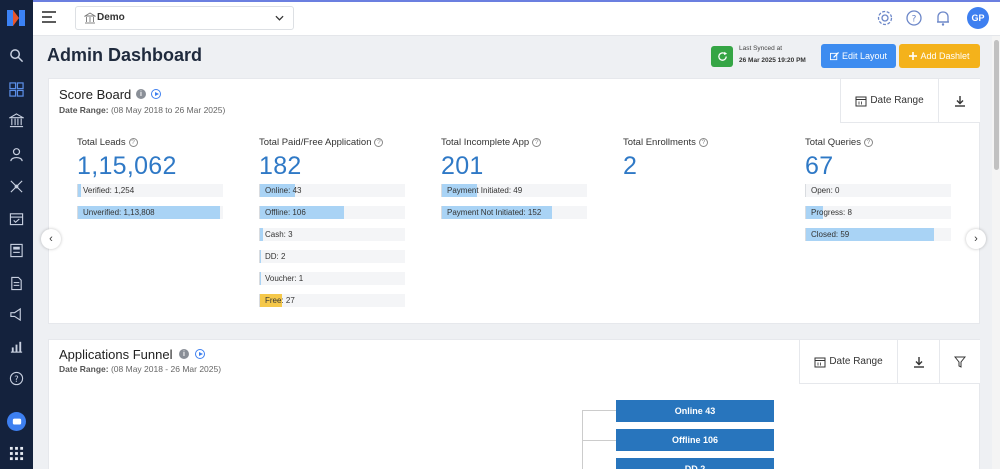 The height and width of the screenshot is (469, 1000). Describe the element at coordinates (996, 105) in the screenshot. I see `scrollbar-thumb` at that location.